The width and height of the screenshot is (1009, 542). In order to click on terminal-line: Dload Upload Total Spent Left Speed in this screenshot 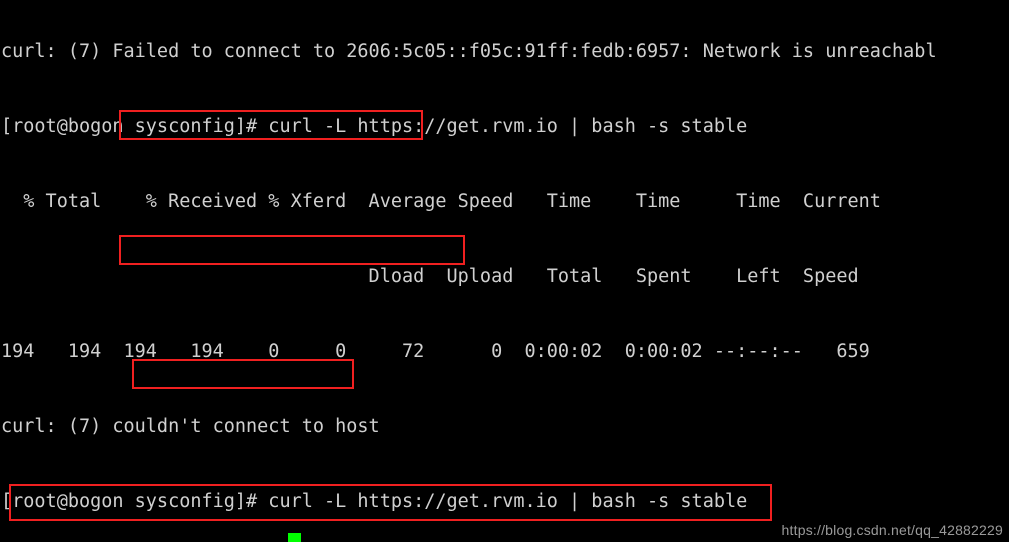, I will do `click(430, 276)`.